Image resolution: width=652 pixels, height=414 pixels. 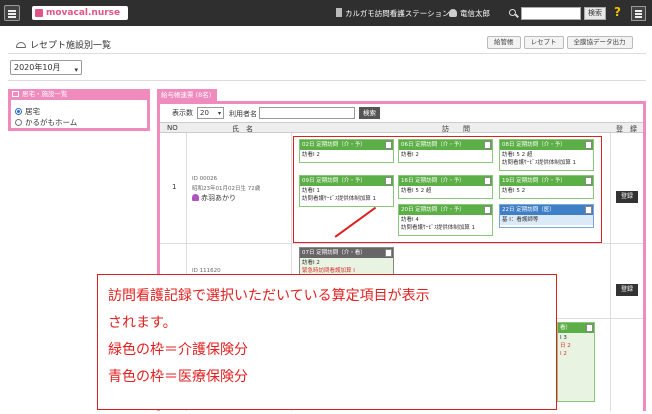 I want to click on patient-icon, so click(x=195, y=197).